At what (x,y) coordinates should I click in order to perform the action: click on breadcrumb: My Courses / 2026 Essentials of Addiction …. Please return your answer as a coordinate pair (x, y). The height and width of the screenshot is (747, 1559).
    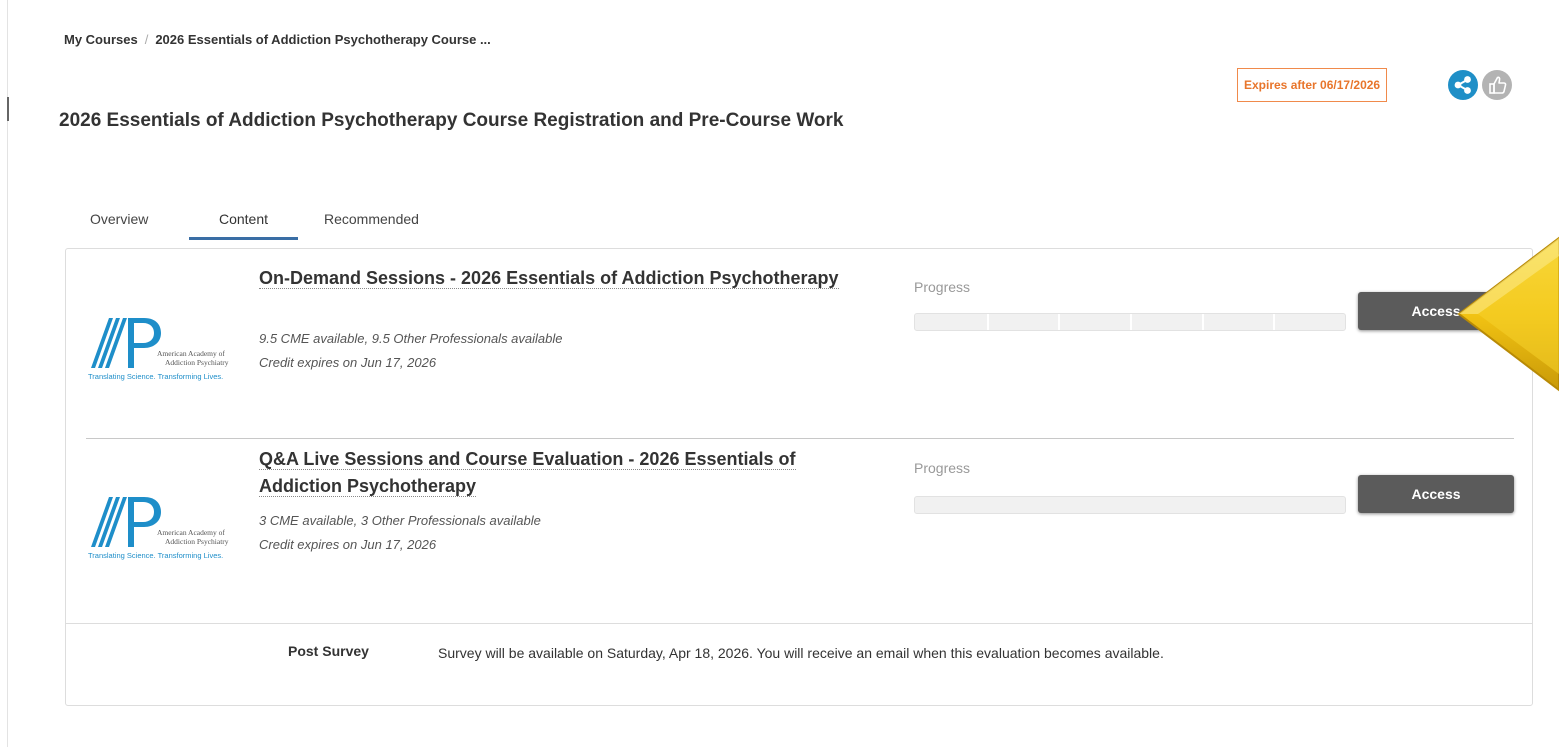
    Looking at the image, I should click on (277, 39).